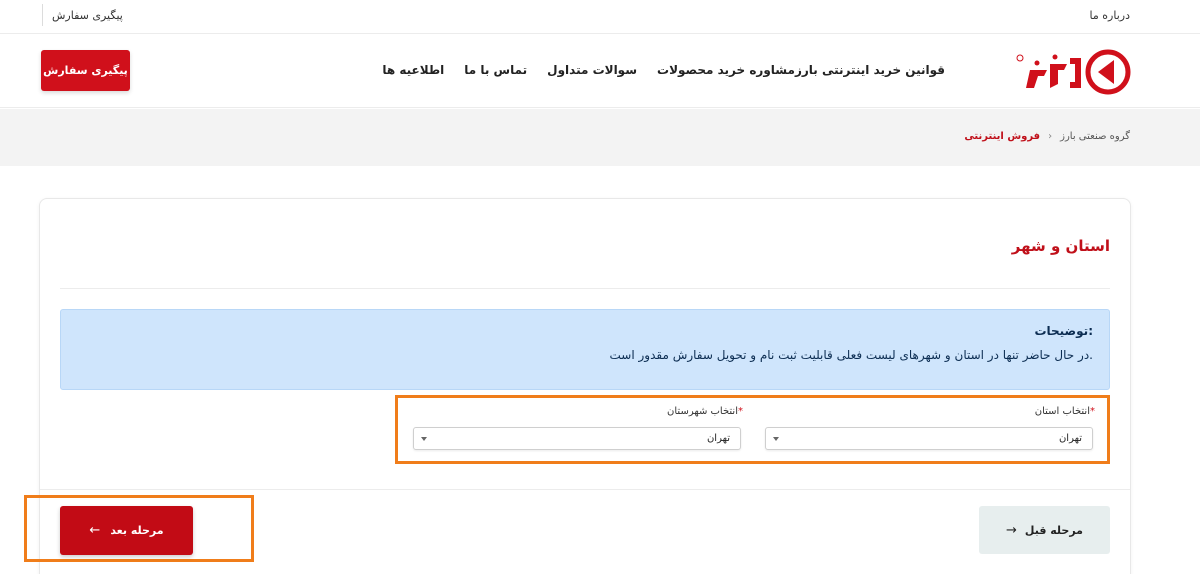 The width and height of the screenshot is (1200, 574). Describe the element at coordinates (1063, 331) in the screenshot. I see `info-title: توضیحات:` at that location.